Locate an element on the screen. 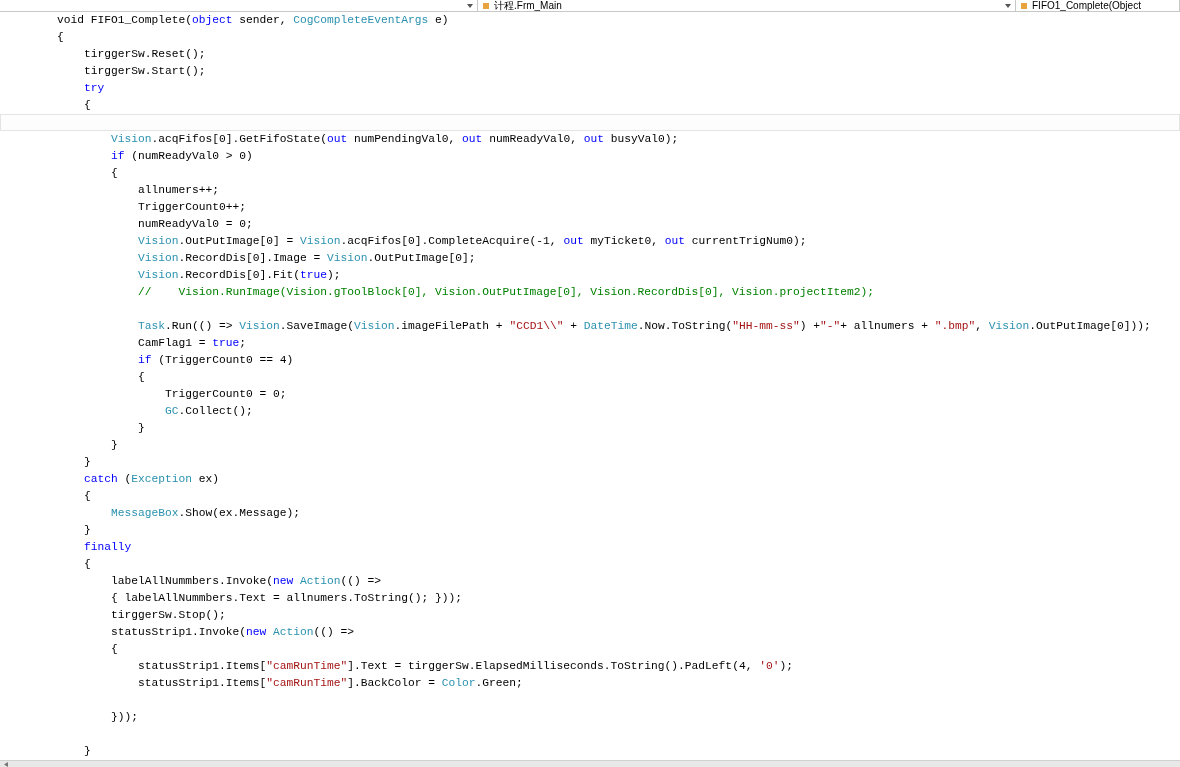  code-line: TriggerCount0 = 0; is located at coordinates (225, 394).